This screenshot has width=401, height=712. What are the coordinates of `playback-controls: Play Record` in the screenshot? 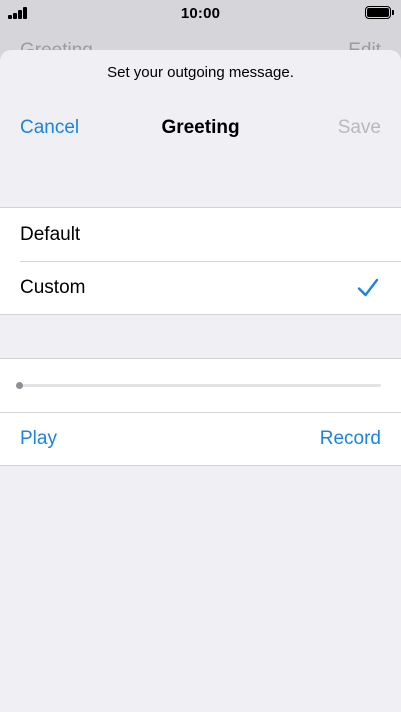 It's located at (200, 438).